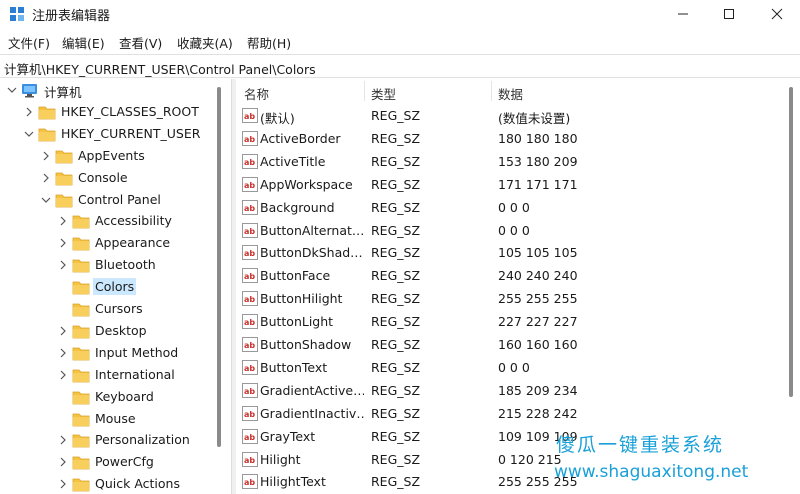 Image resolution: width=800 pixels, height=494 pixels. Describe the element at coordinates (518, 345) in the screenshot. I see `value-row: ab ButtonShadow REG_SZ 160 160 160` at that location.